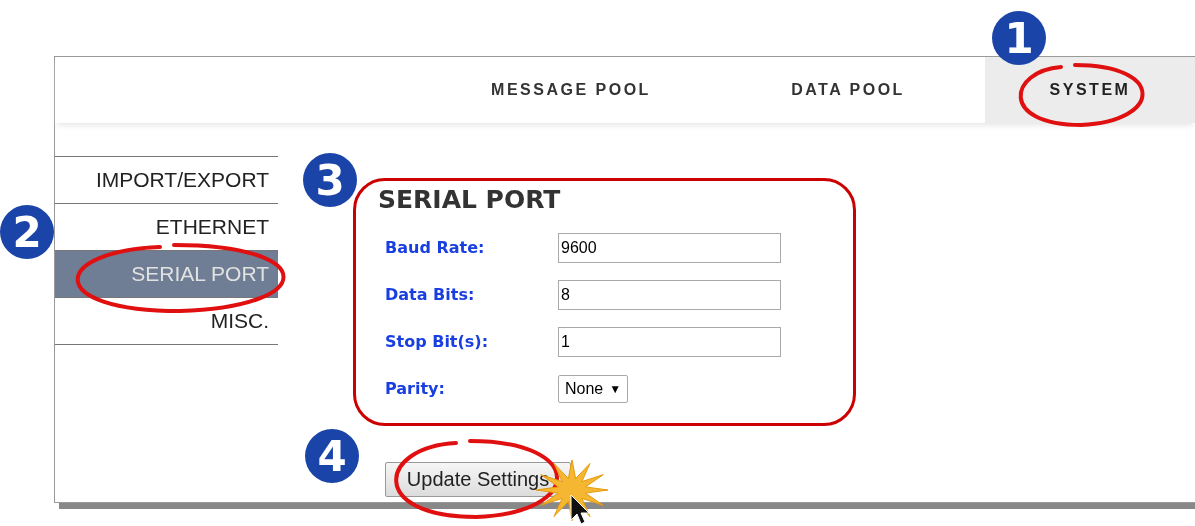 The width and height of the screenshot is (1195, 526). What do you see at coordinates (1019, 38) in the screenshot?
I see `step-badge: 1` at bounding box center [1019, 38].